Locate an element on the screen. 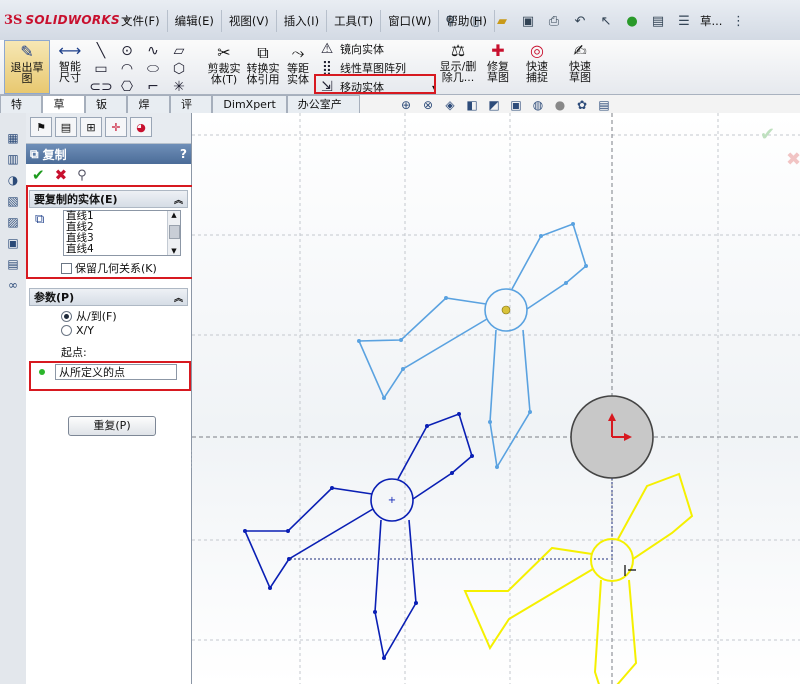 The image size is (800, 684). display-manager-tab-icon: ◕ is located at coordinates (141, 127).